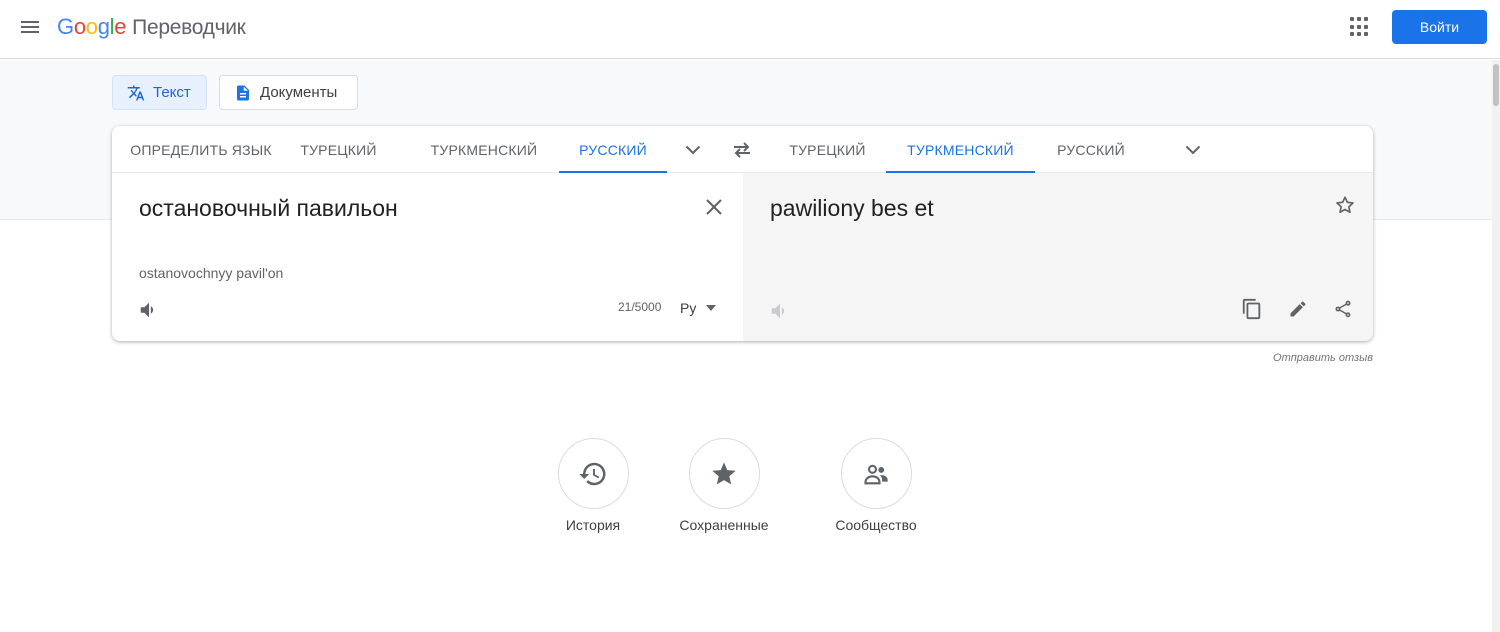 This screenshot has height=632, width=1500. What do you see at coordinates (1058, 257) in the screenshot?
I see `target-pane: pawiliony bes et` at bounding box center [1058, 257].